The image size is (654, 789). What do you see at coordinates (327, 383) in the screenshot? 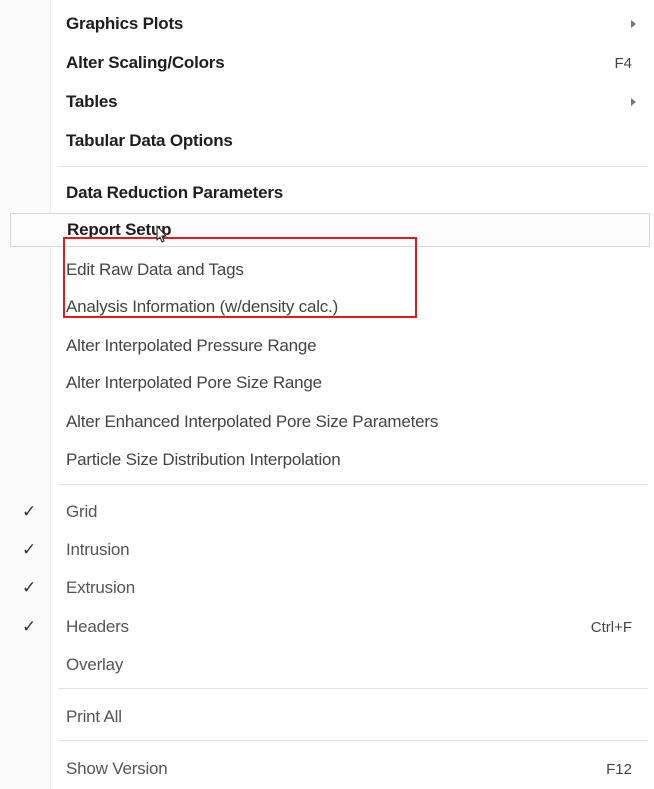
I see `menu-item-alter-interpolated-pore-size-range: Alter Interpolated Pore Size Range` at bounding box center [327, 383].